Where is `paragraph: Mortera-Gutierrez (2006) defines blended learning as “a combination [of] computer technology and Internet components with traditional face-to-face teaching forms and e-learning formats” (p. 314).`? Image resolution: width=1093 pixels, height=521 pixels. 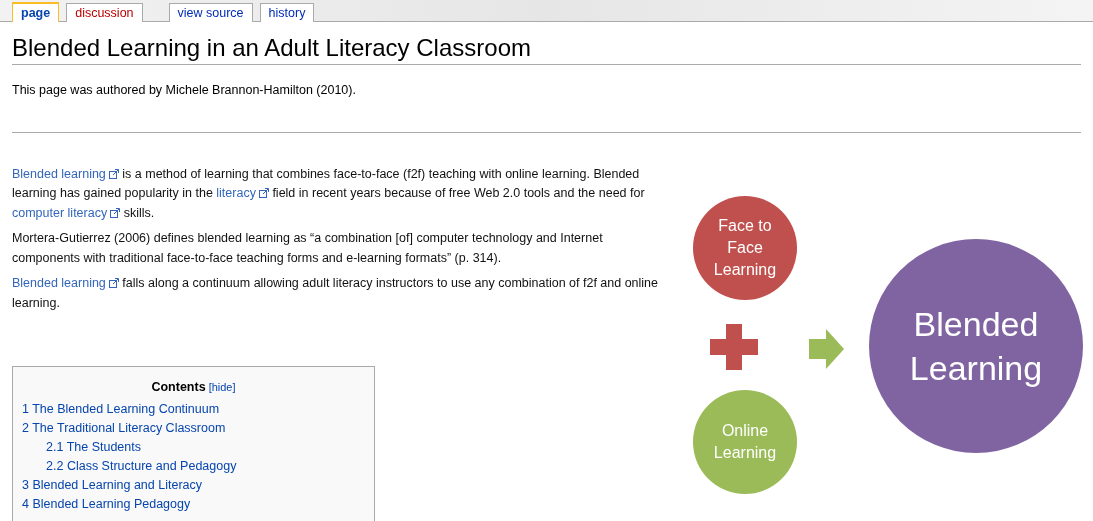 paragraph: Mortera-Gutierrez (2006) defines blended learning as “a combination [of] computer technology and Internet components with traditional face-to-face teaching forms and e-learning formats” (p. 314). is located at coordinates (308, 248).